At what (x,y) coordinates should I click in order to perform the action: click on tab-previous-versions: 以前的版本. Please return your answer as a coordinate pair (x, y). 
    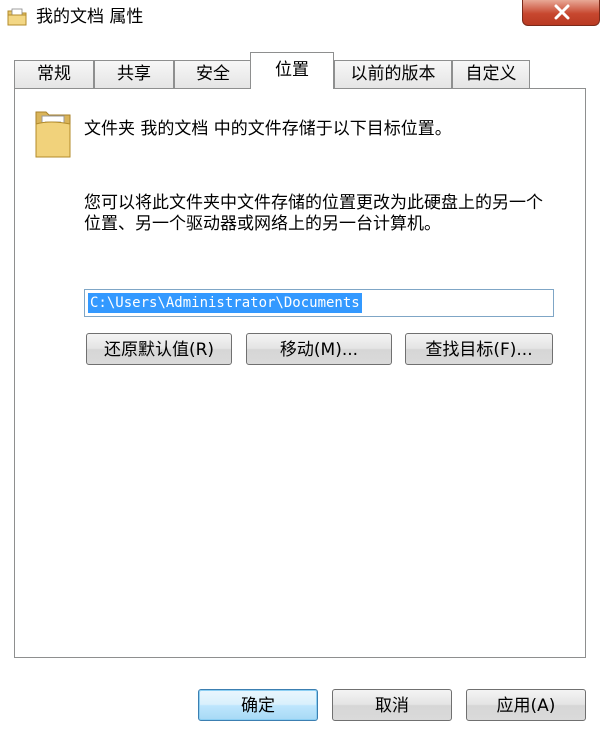
    Looking at the image, I should click on (393, 74).